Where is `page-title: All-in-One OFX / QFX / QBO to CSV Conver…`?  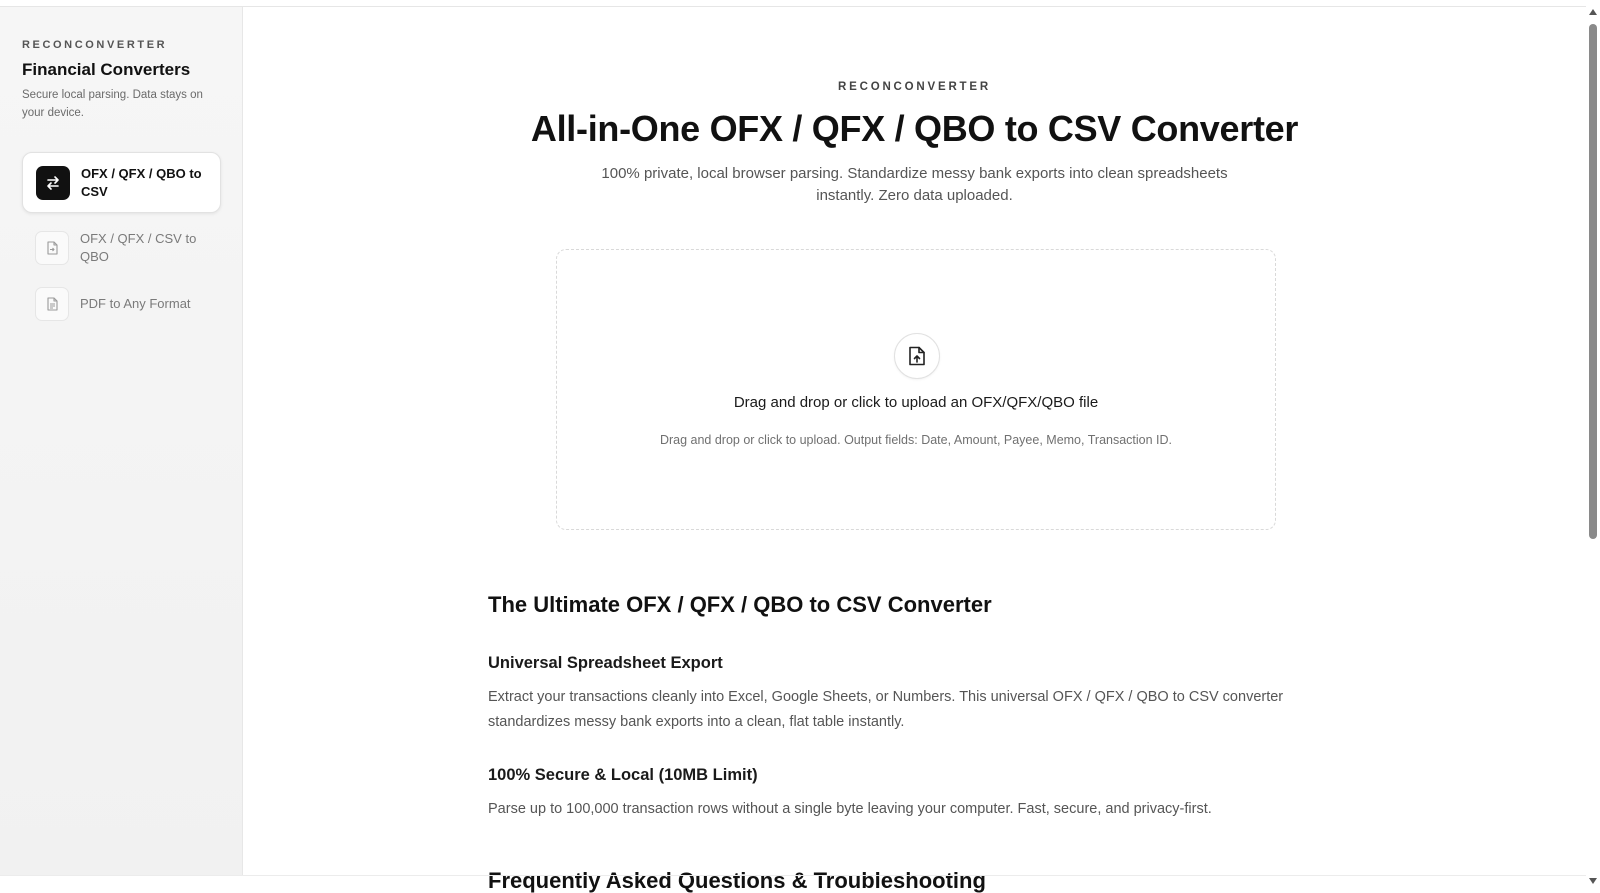 page-title: All-in-One OFX / QFX / QBO to CSV Conver… is located at coordinates (914, 128).